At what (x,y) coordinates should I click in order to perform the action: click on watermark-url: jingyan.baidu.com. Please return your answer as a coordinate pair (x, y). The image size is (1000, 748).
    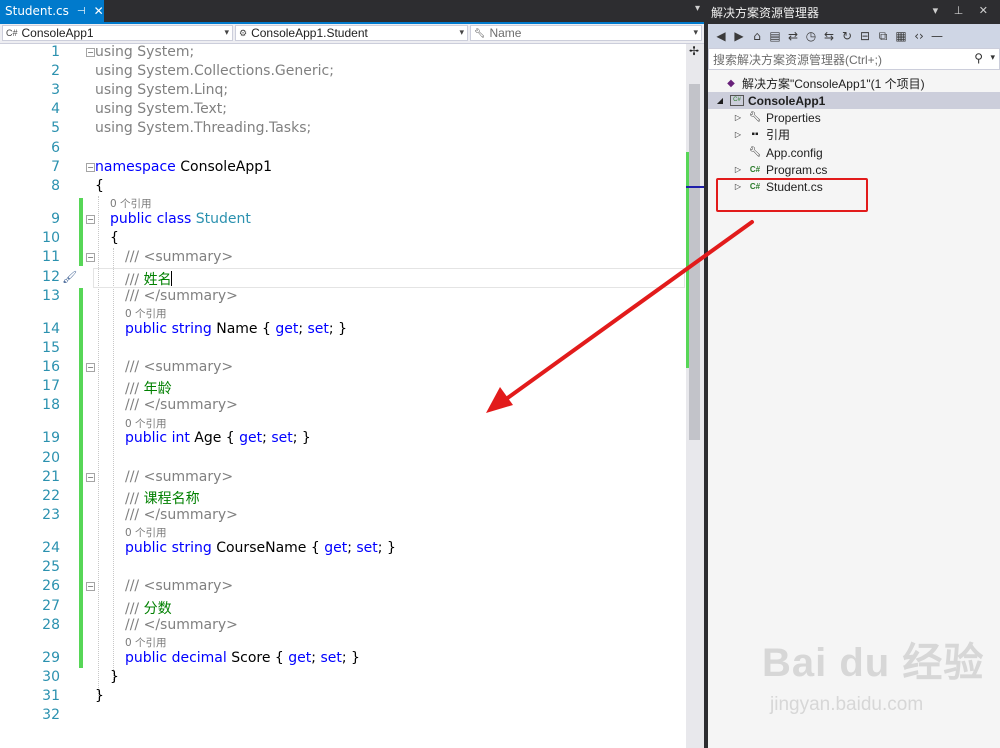
    Looking at the image, I should click on (847, 704).